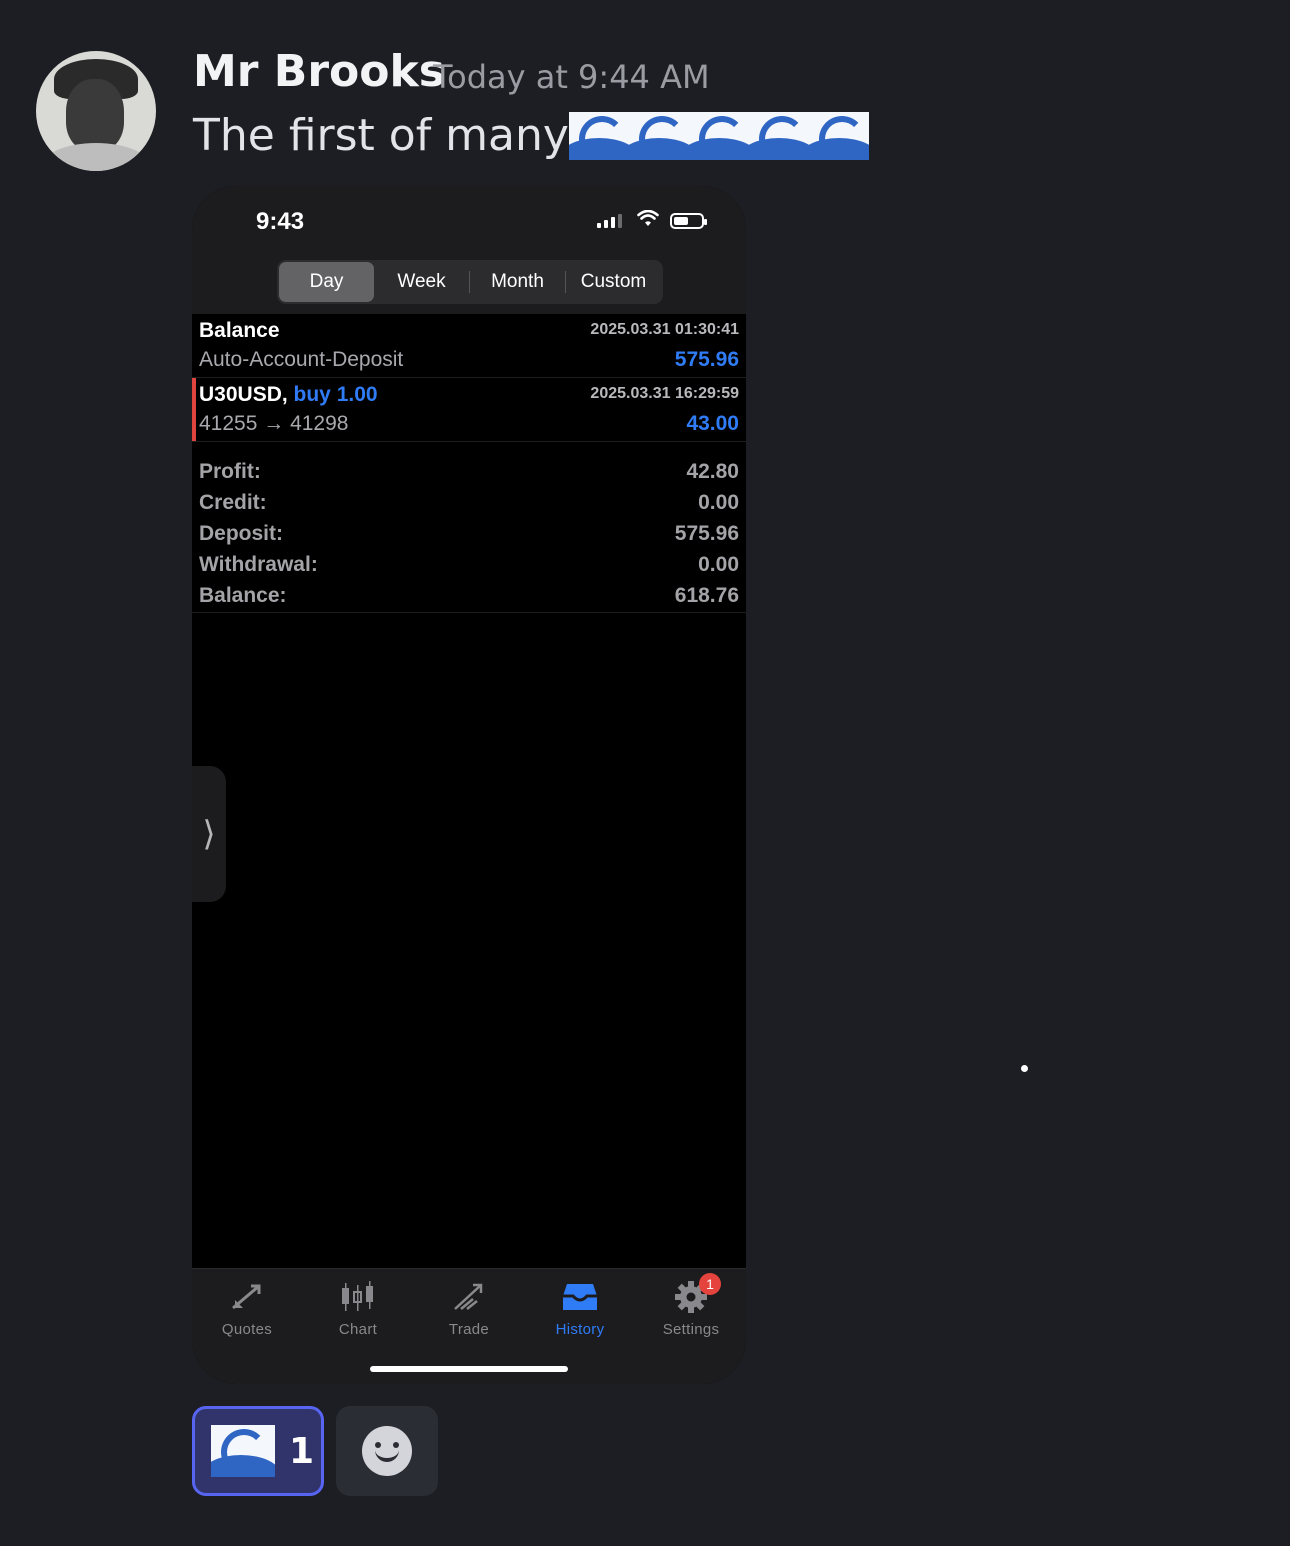 Image resolution: width=1290 pixels, height=1546 pixels. What do you see at coordinates (358, 1297) in the screenshot?
I see `chart-icon` at bounding box center [358, 1297].